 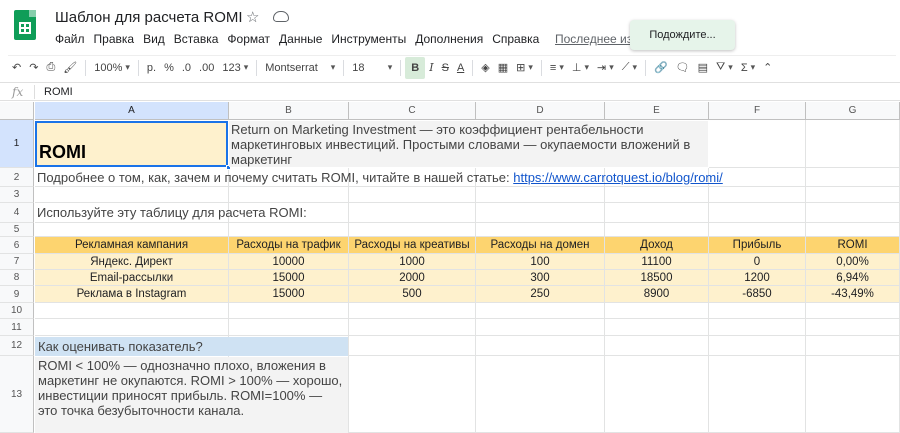 What do you see at coordinates (853, 294) in the screenshot?
I see `table-cell-romi: -43,49%` at bounding box center [853, 294].